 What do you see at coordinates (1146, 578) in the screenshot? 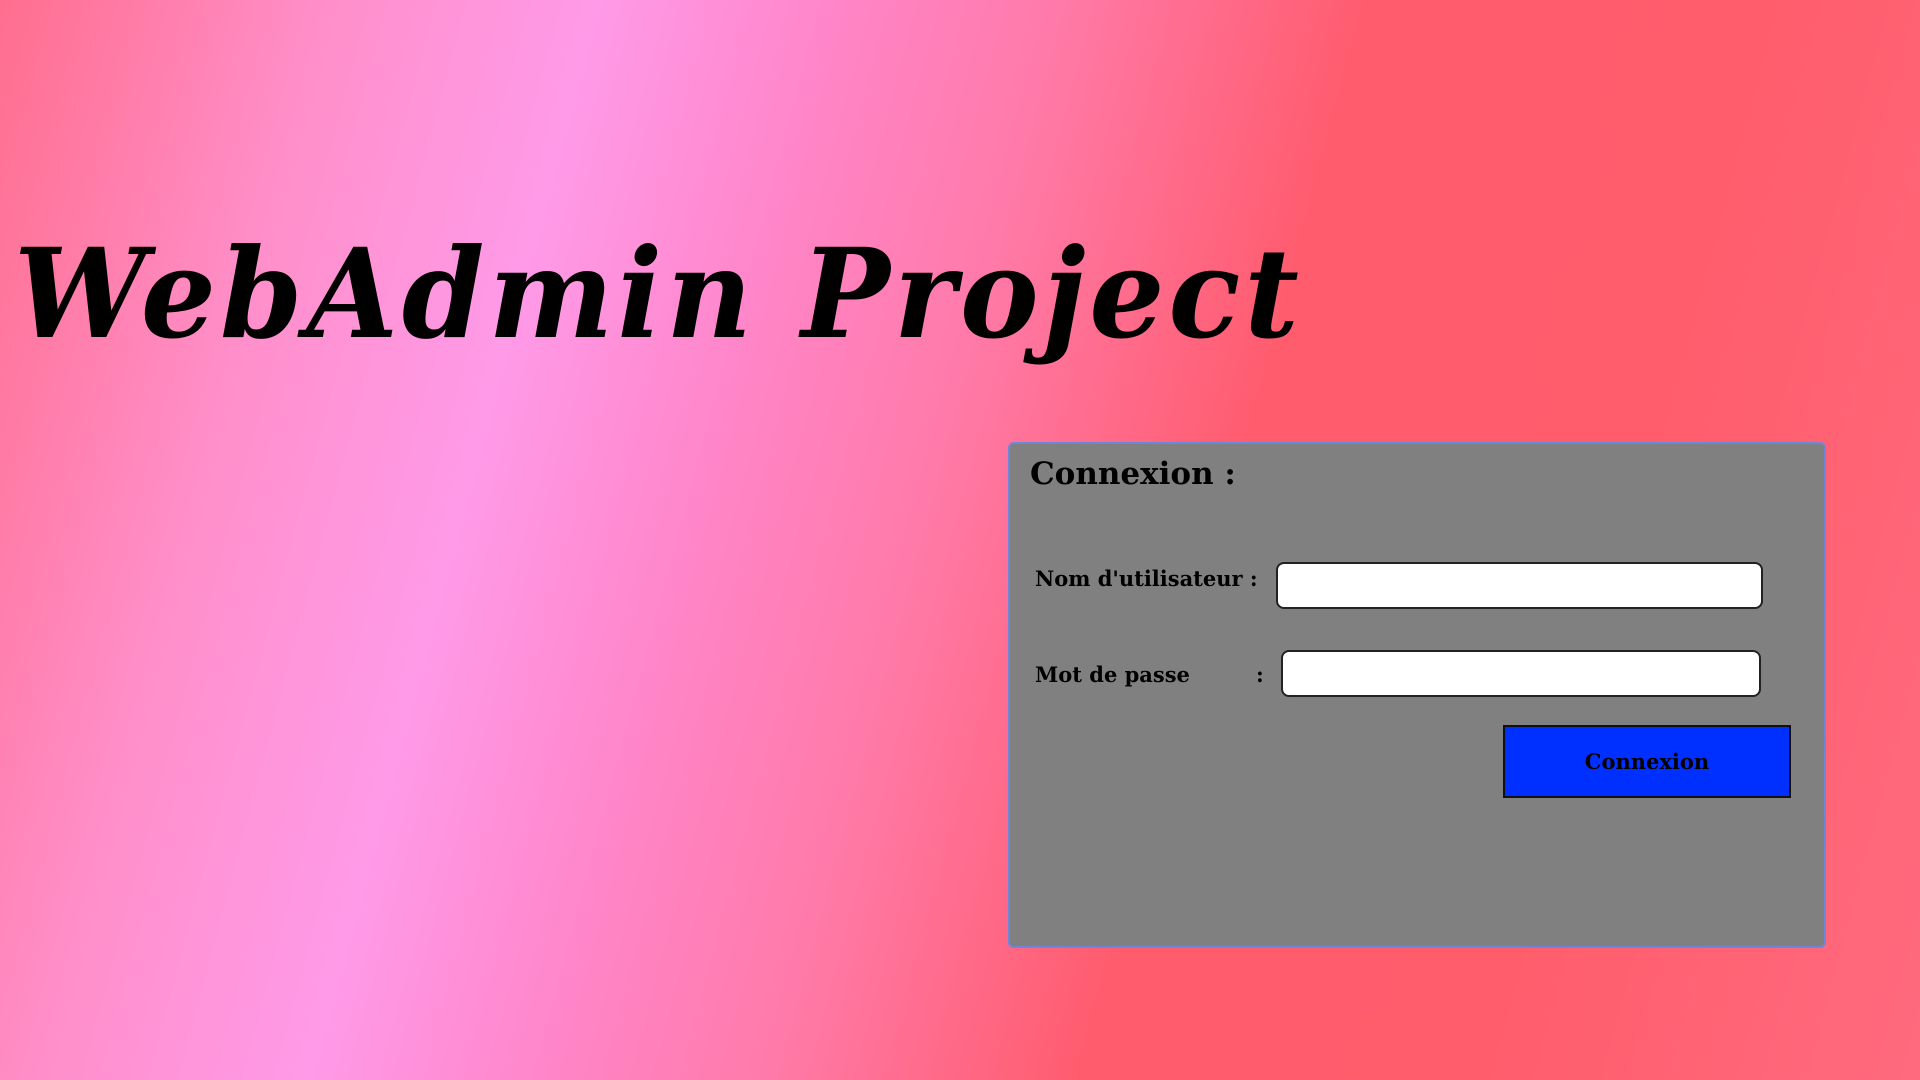
I see `username-label: Nom d'utilisateur :` at bounding box center [1146, 578].